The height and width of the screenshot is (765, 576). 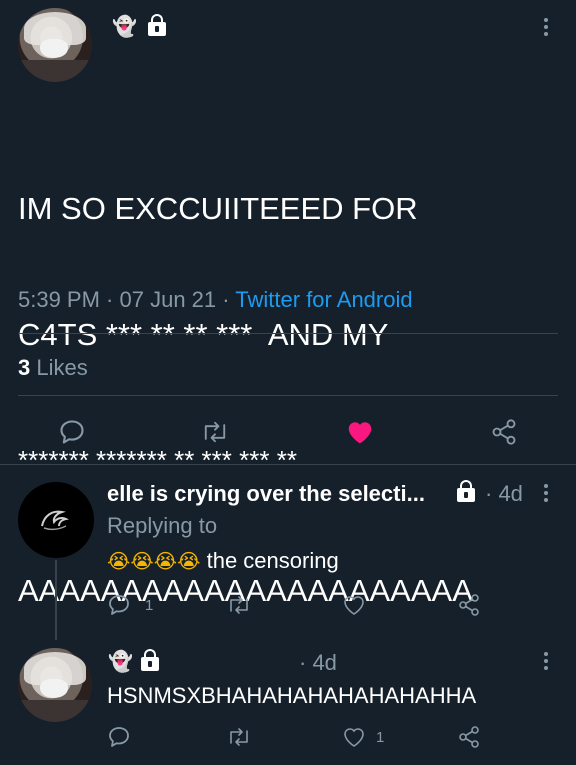 I want to click on reply2-author-avatar, so click(x=55, y=685).